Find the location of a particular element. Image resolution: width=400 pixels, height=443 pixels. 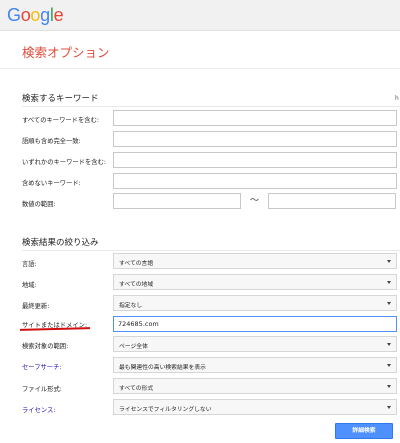

any-words-label: いずれかのキーワードを含む: is located at coordinates (64, 162).